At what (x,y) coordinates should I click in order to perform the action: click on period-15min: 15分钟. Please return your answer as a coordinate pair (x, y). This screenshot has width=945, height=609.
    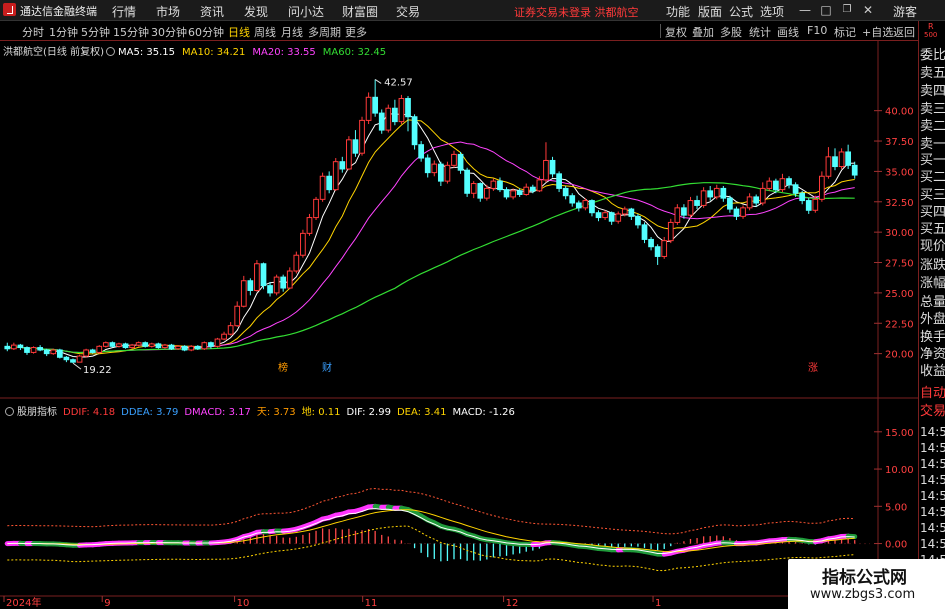
    Looking at the image, I should click on (131, 32).